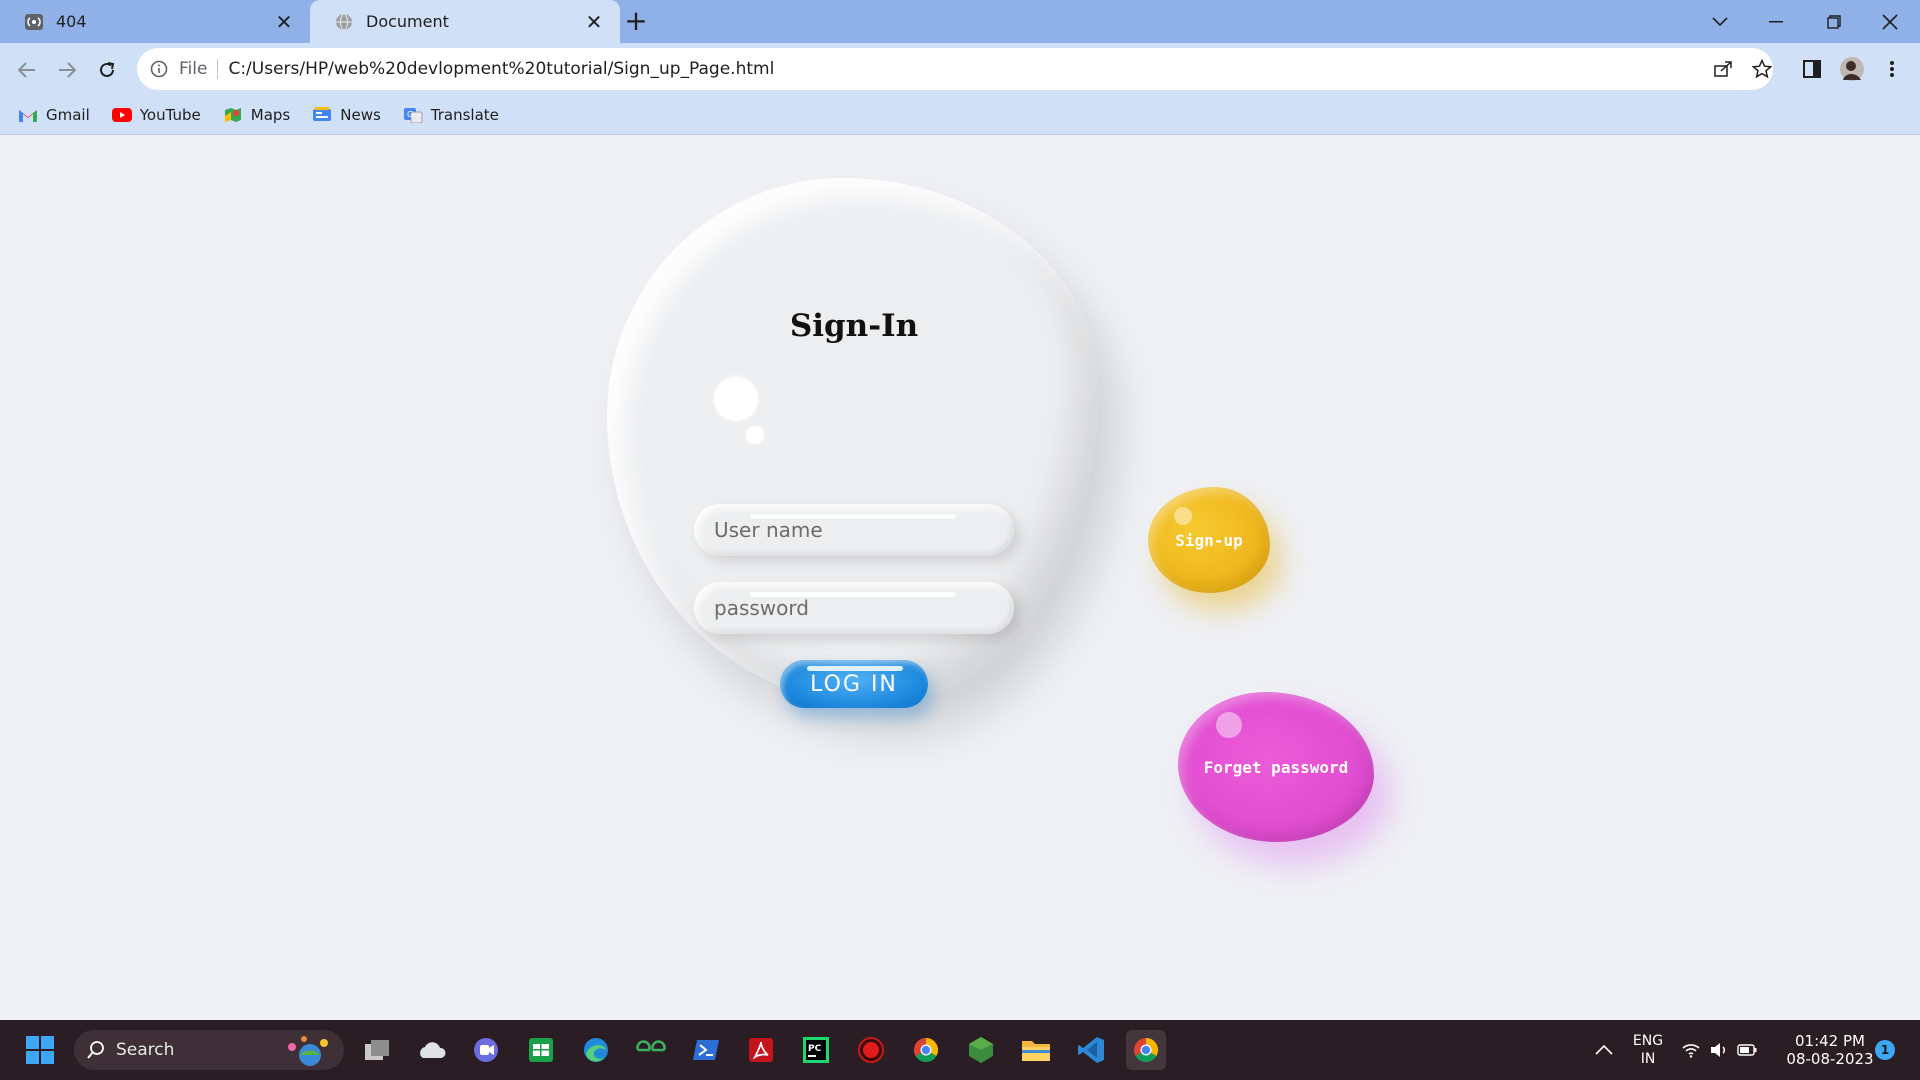 The width and height of the screenshot is (1920, 1080). I want to click on bookmark-label: Gmail, so click(68, 114).